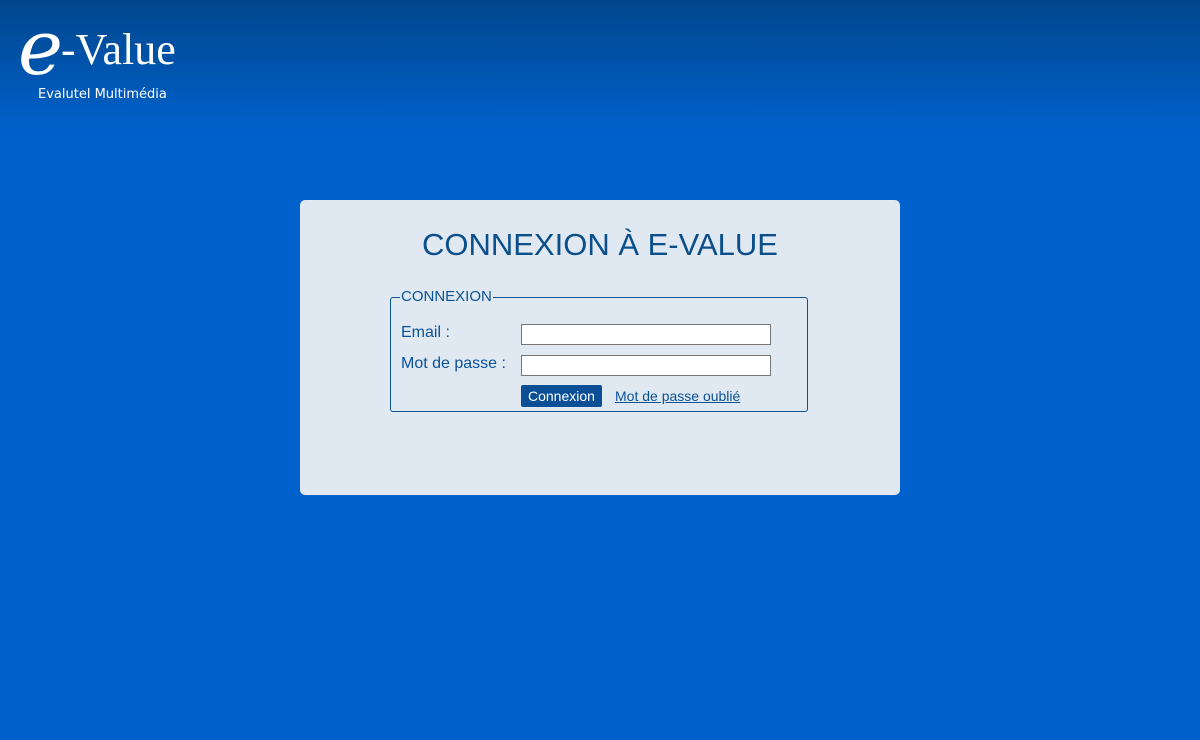 Image resolution: width=1200 pixels, height=740 pixels. I want to click on logo-tagline: Evalutel Multimédia, so click(102, 94).